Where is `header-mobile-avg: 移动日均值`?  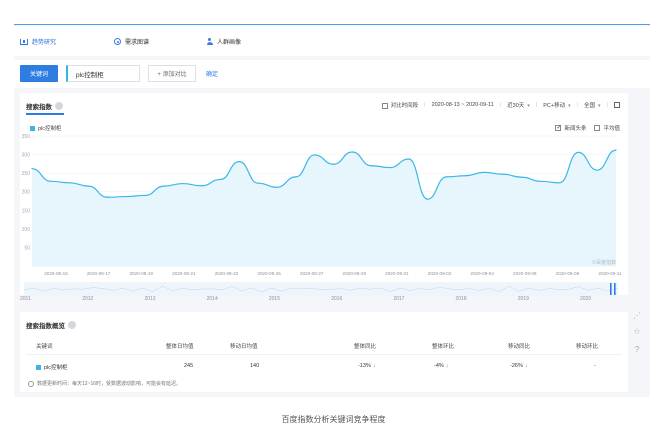 header-mobile-avg: 移动日均值 is located at coordinates (244, 347).